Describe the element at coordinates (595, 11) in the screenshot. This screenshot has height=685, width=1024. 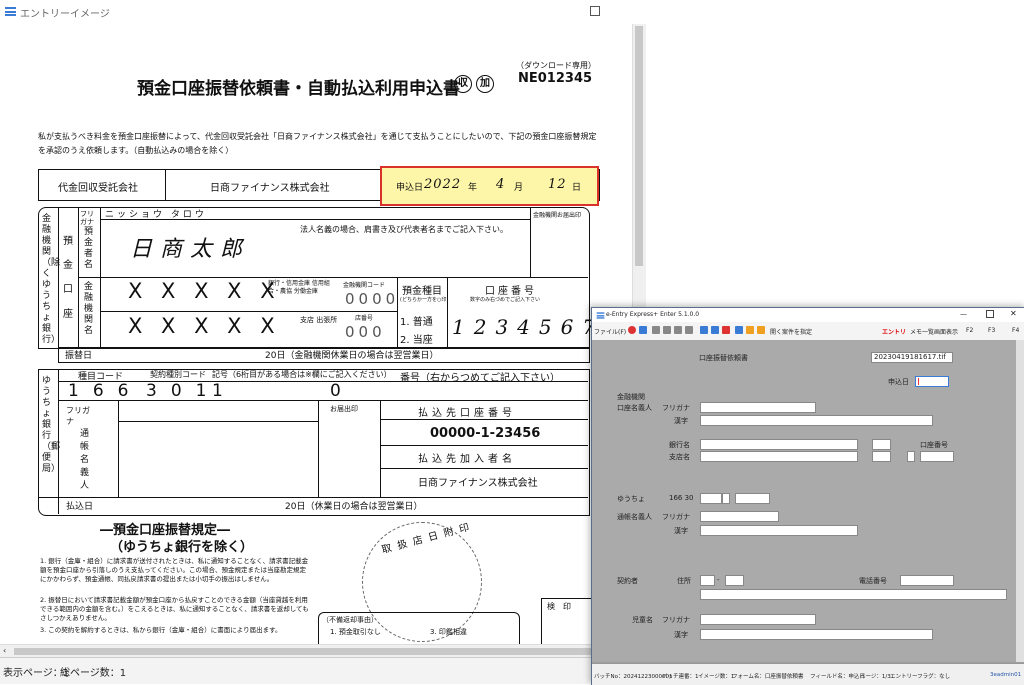
I see `maximize-icon` at that location.